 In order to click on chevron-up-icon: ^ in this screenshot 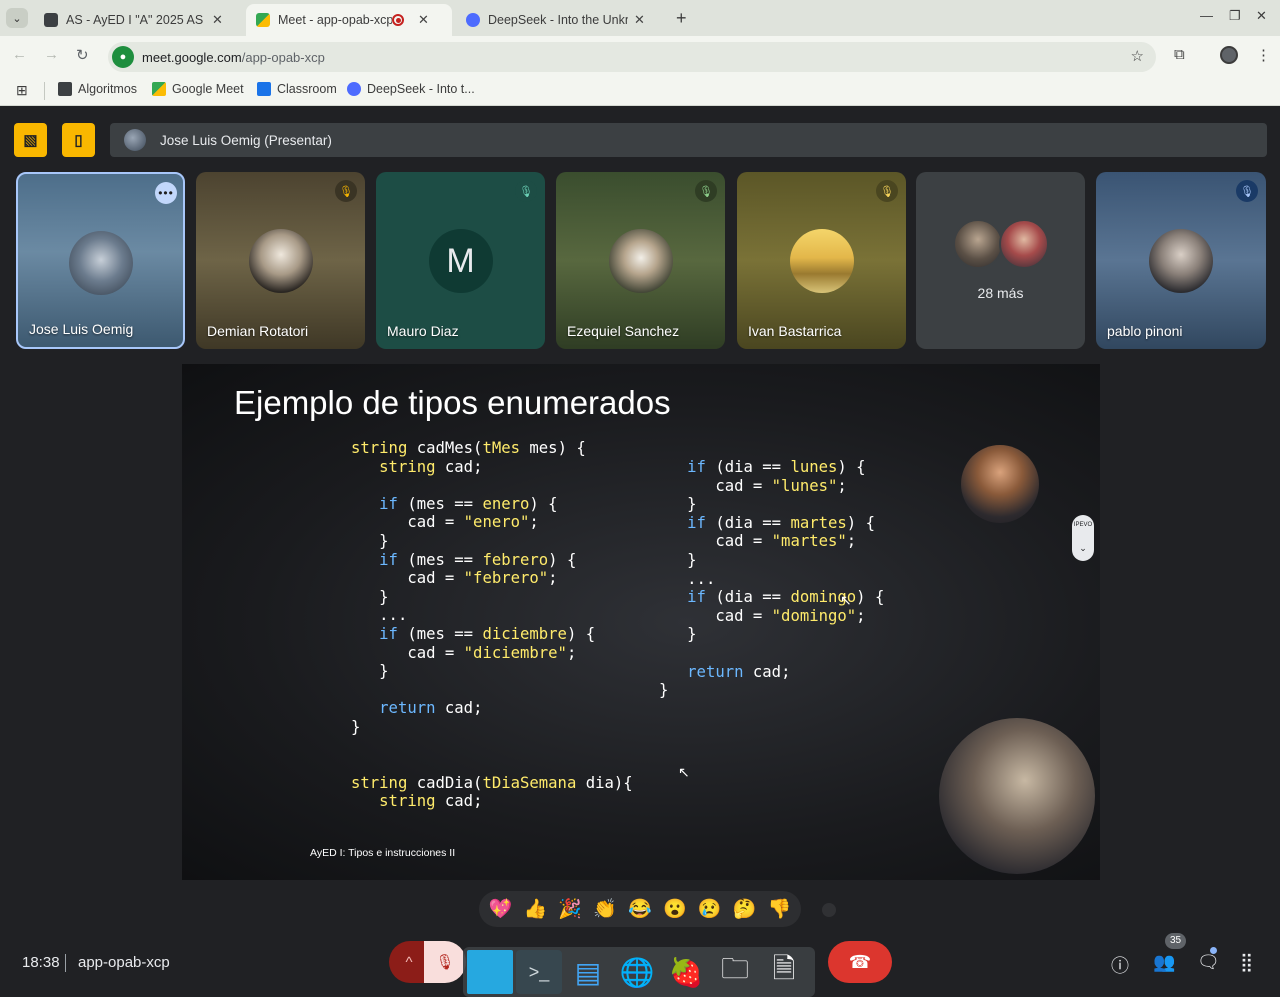, I will do `click(409, 962)`.